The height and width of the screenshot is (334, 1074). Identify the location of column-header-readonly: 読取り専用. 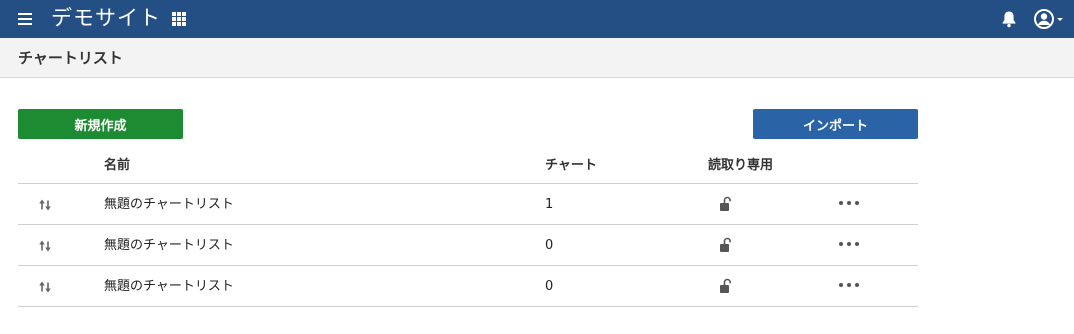
(741, 165).